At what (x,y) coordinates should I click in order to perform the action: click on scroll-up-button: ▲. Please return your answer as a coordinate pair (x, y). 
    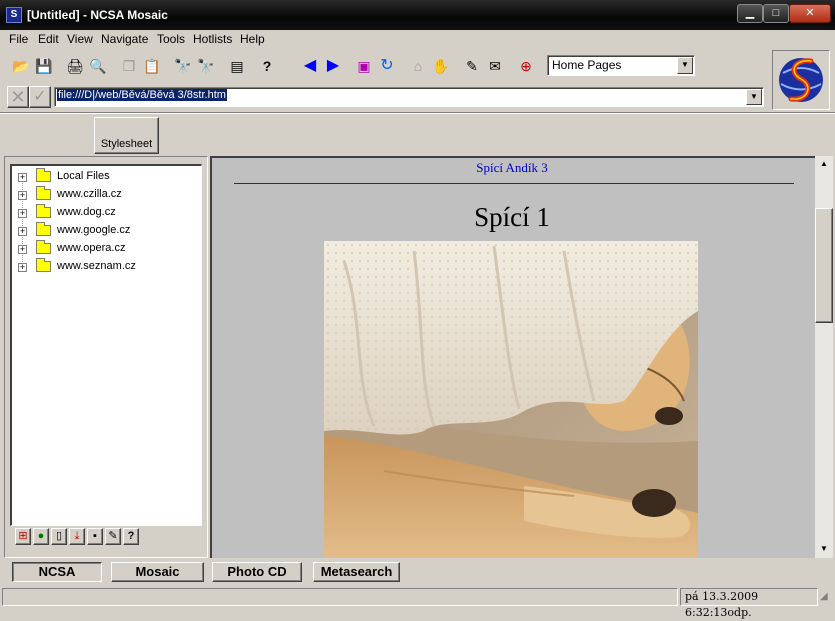
    Looking at the image, I should click on (824, 164).